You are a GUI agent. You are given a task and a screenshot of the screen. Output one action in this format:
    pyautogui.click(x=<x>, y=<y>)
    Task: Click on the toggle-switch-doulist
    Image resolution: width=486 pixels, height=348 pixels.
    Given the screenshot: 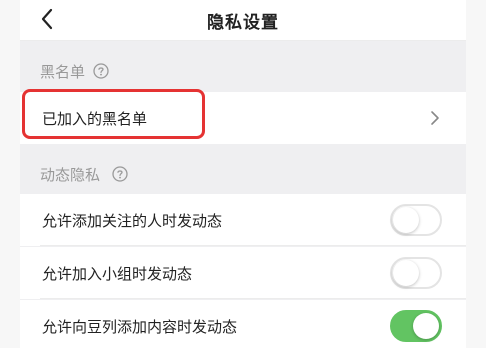 What is the action you would take?
    pyautogui.click(x=416, y=326)
    